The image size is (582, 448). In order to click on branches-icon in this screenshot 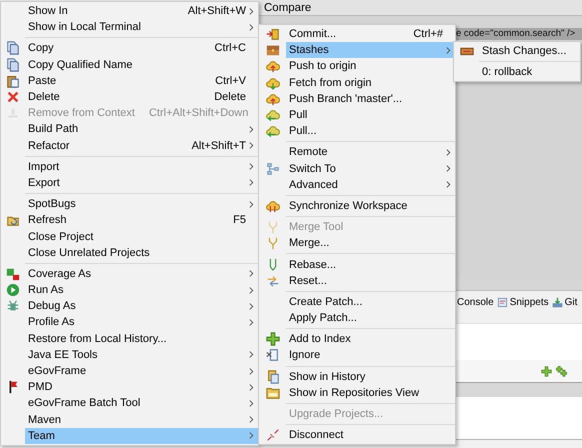, I will do `click(273, 169)`.